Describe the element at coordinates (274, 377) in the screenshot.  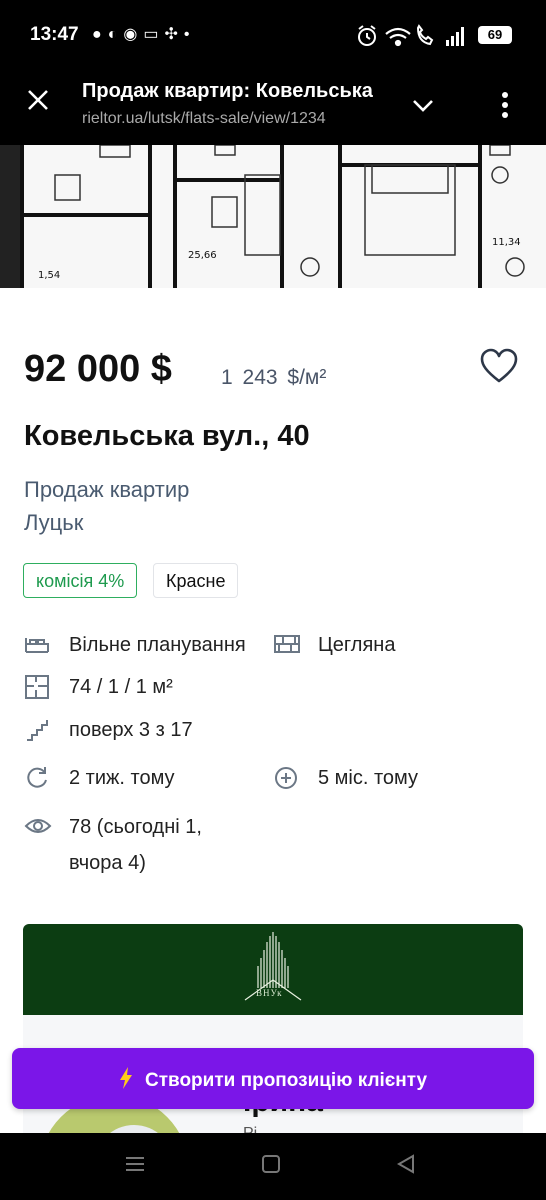
I see `price-per-sqm: 1 243 $/м²` at that location.